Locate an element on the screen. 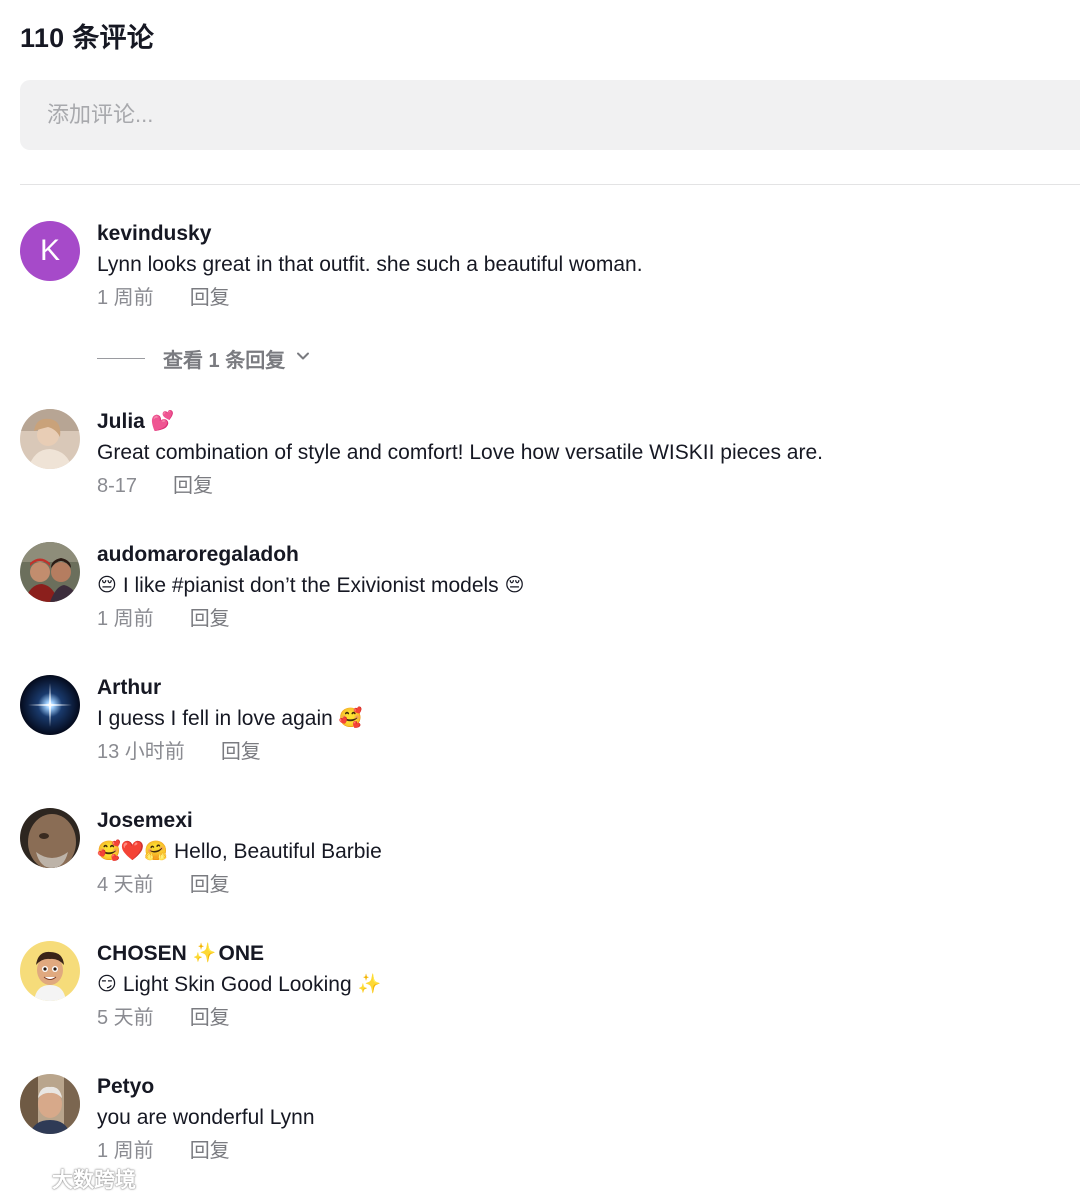  comment-username: audomaroregaladoh is located at coordinates (577, 555).